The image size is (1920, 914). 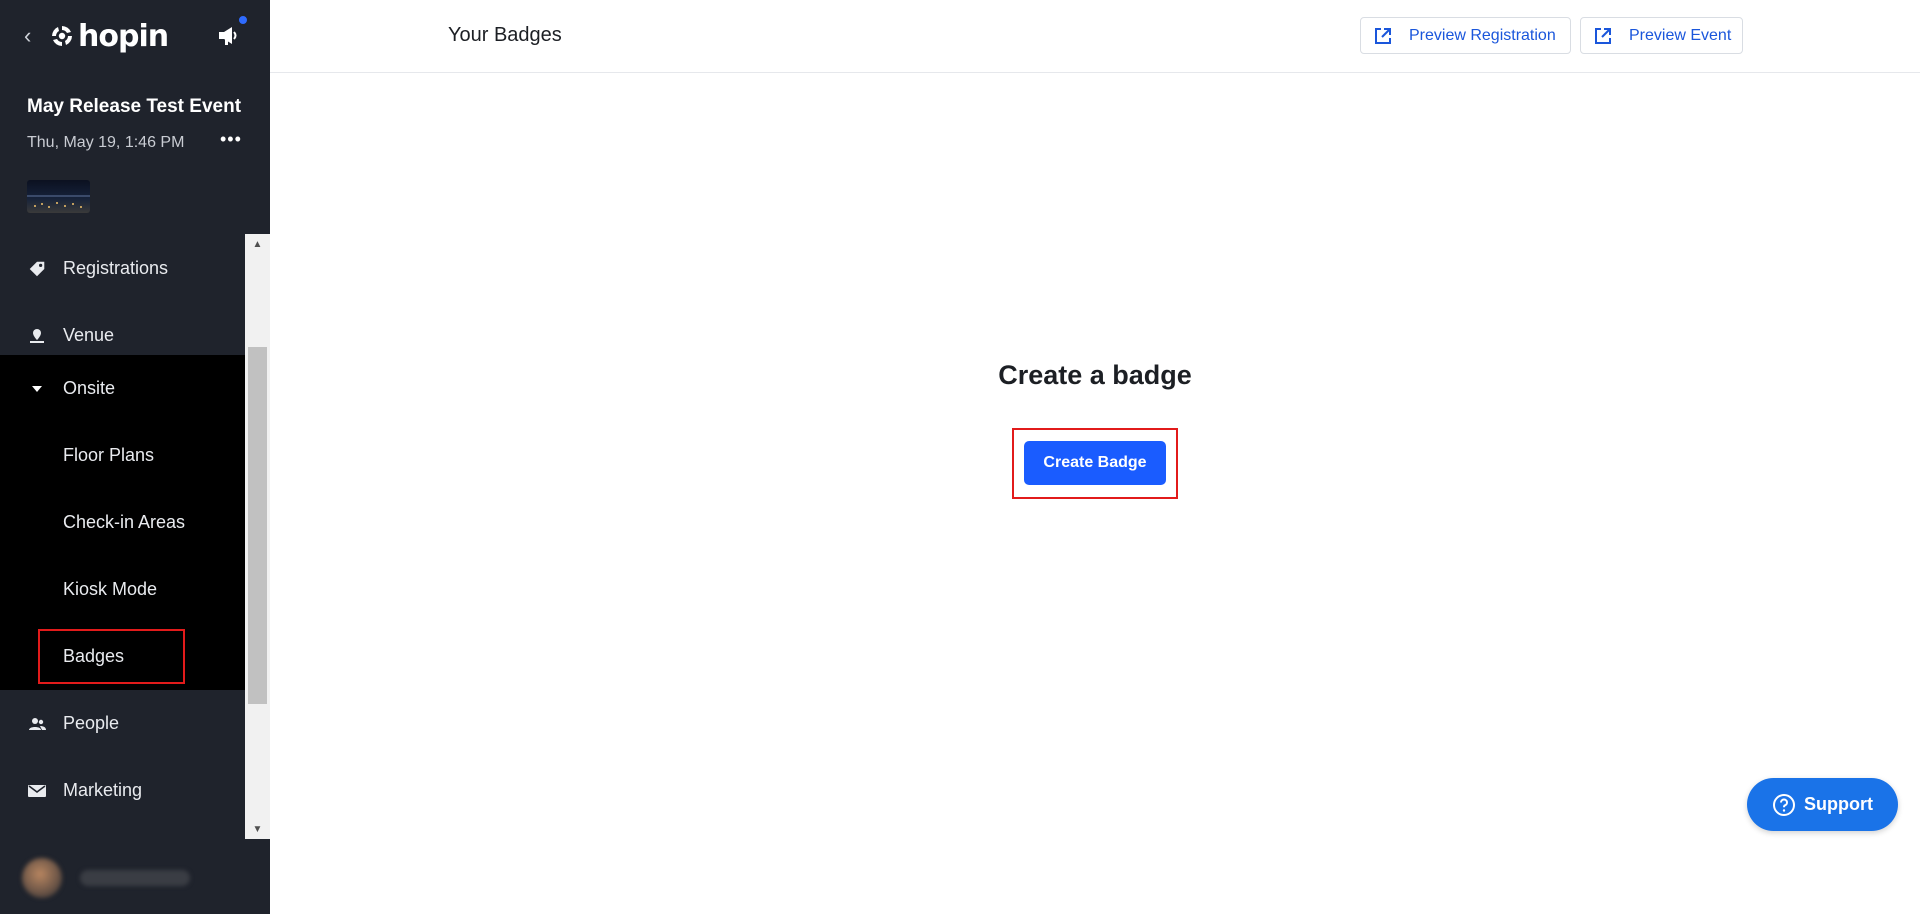 I want to click on sidebar-item-label: Registrations, so click(x=116, y=268).